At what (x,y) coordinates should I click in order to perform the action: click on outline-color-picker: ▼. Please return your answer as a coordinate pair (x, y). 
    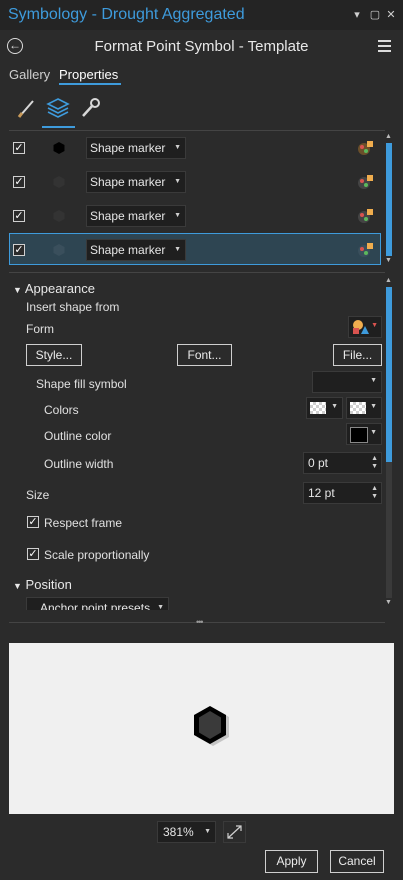
    Looking at the image, I should click on (364, 434).